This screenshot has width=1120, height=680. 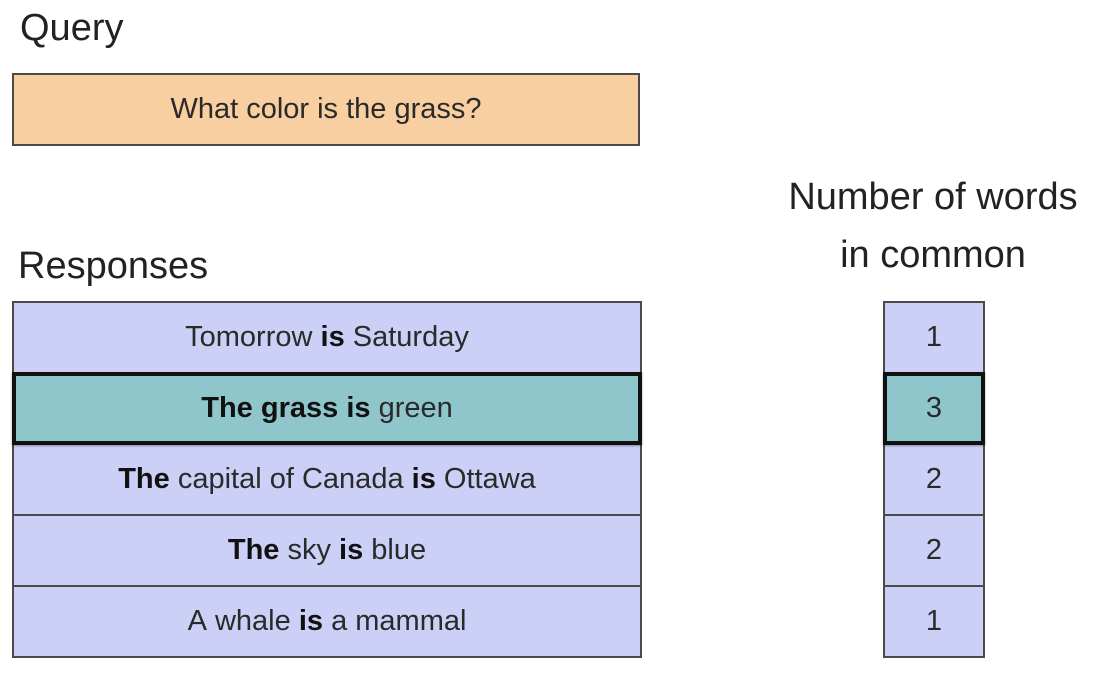 I want to click on responses-heading: Responses, so click(x=113, y=266).